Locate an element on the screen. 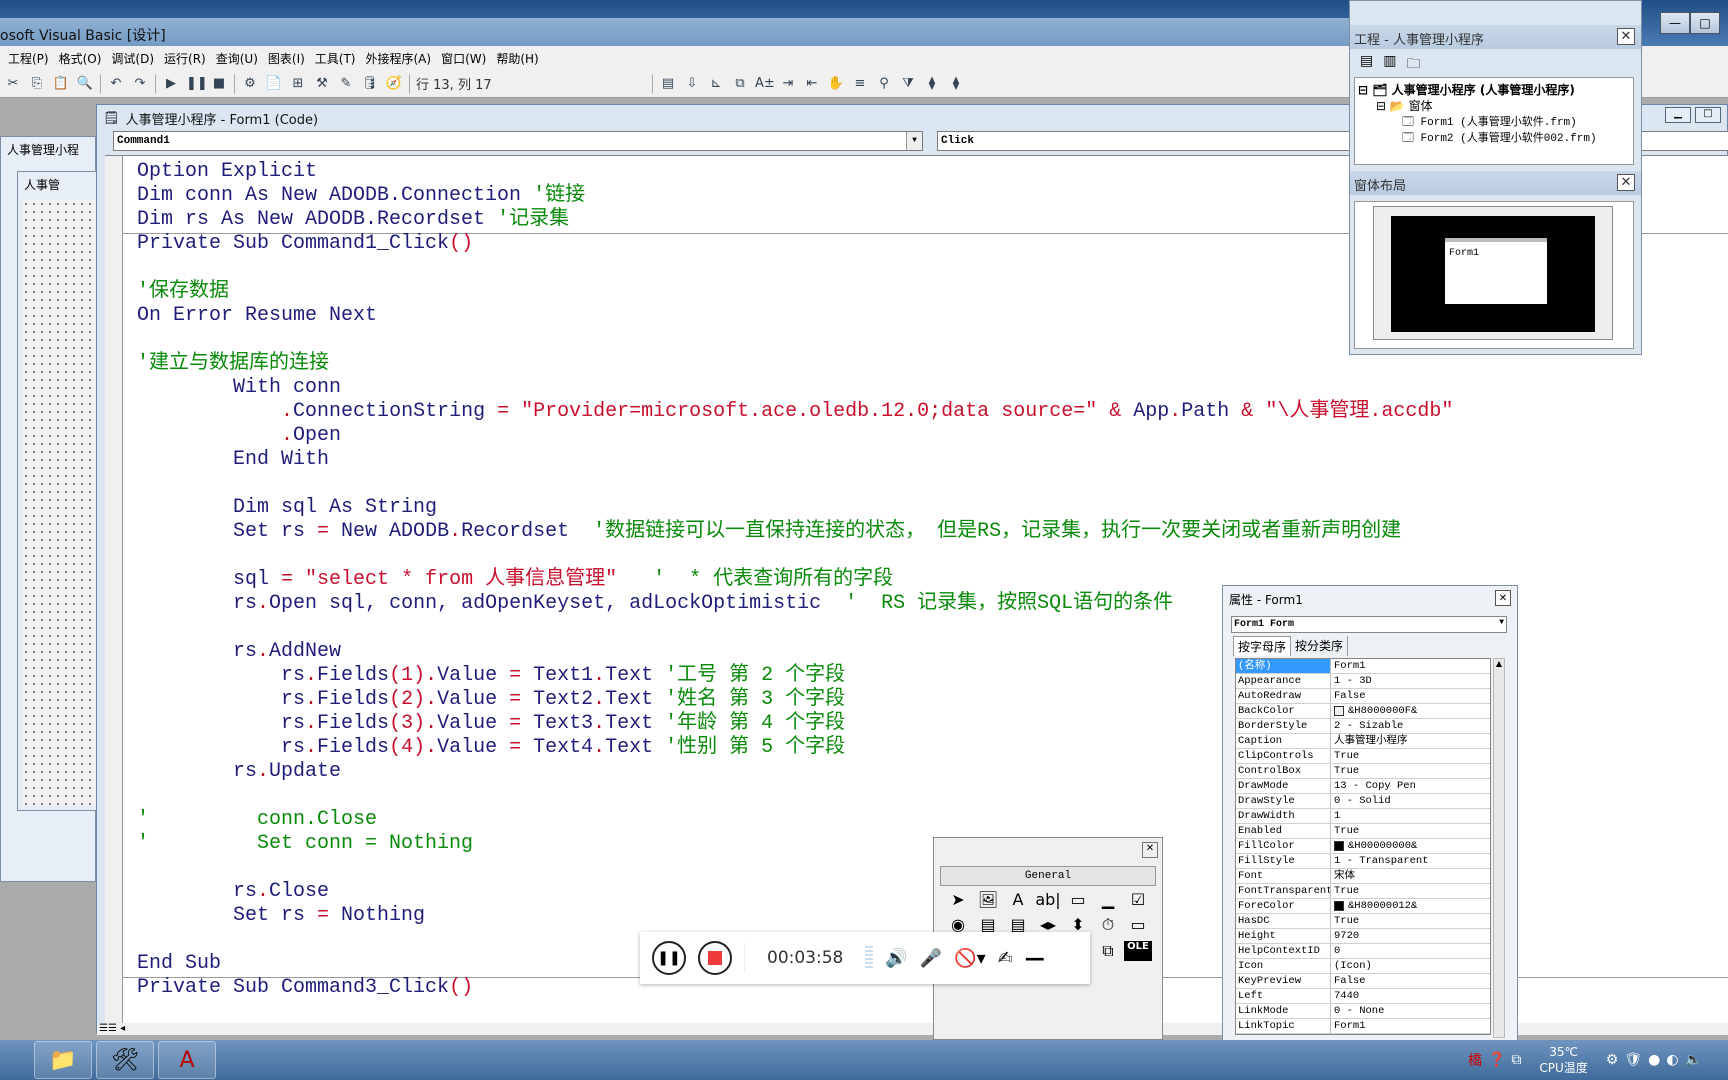  edit-toolbar-icon: ⧉ is located at coordinates (740, 83).